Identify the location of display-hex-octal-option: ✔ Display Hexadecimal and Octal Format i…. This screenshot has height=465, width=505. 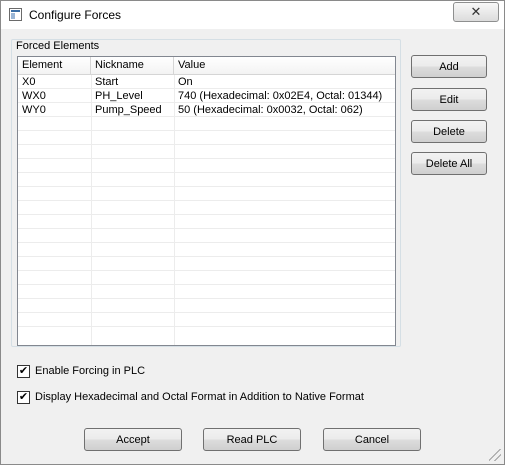
(190, 397).